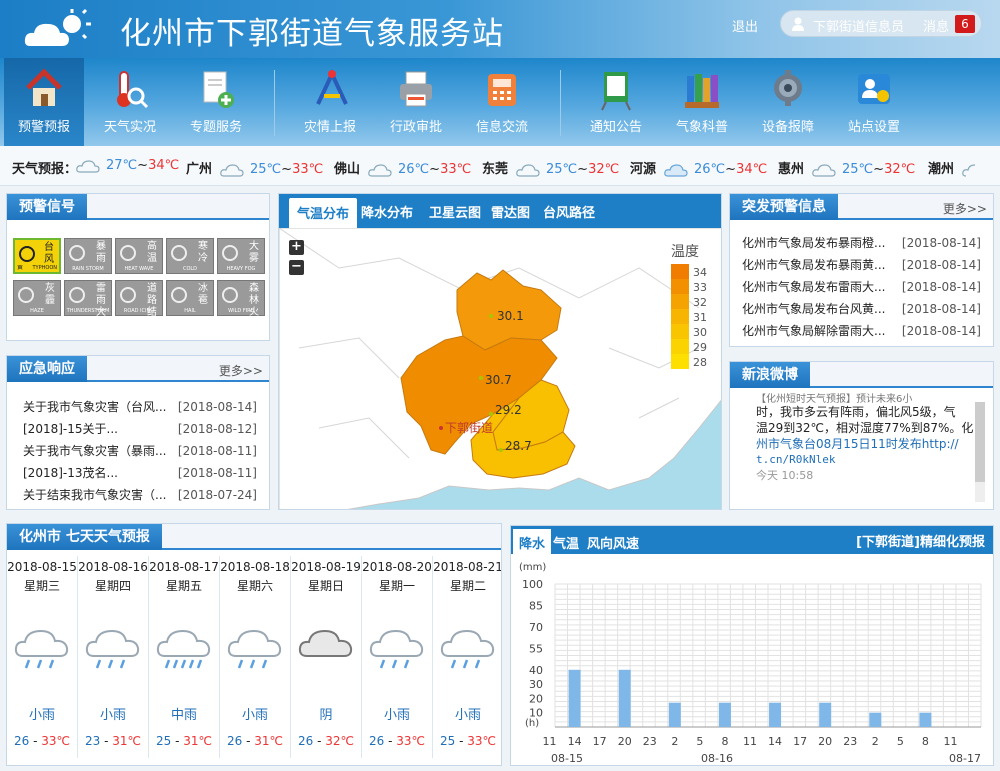  Describe the element at coordinates (326, 657) in the screenshot. I see `forecast-day: 2018-08-19 星期日阴 26 - 32℃` at that location.